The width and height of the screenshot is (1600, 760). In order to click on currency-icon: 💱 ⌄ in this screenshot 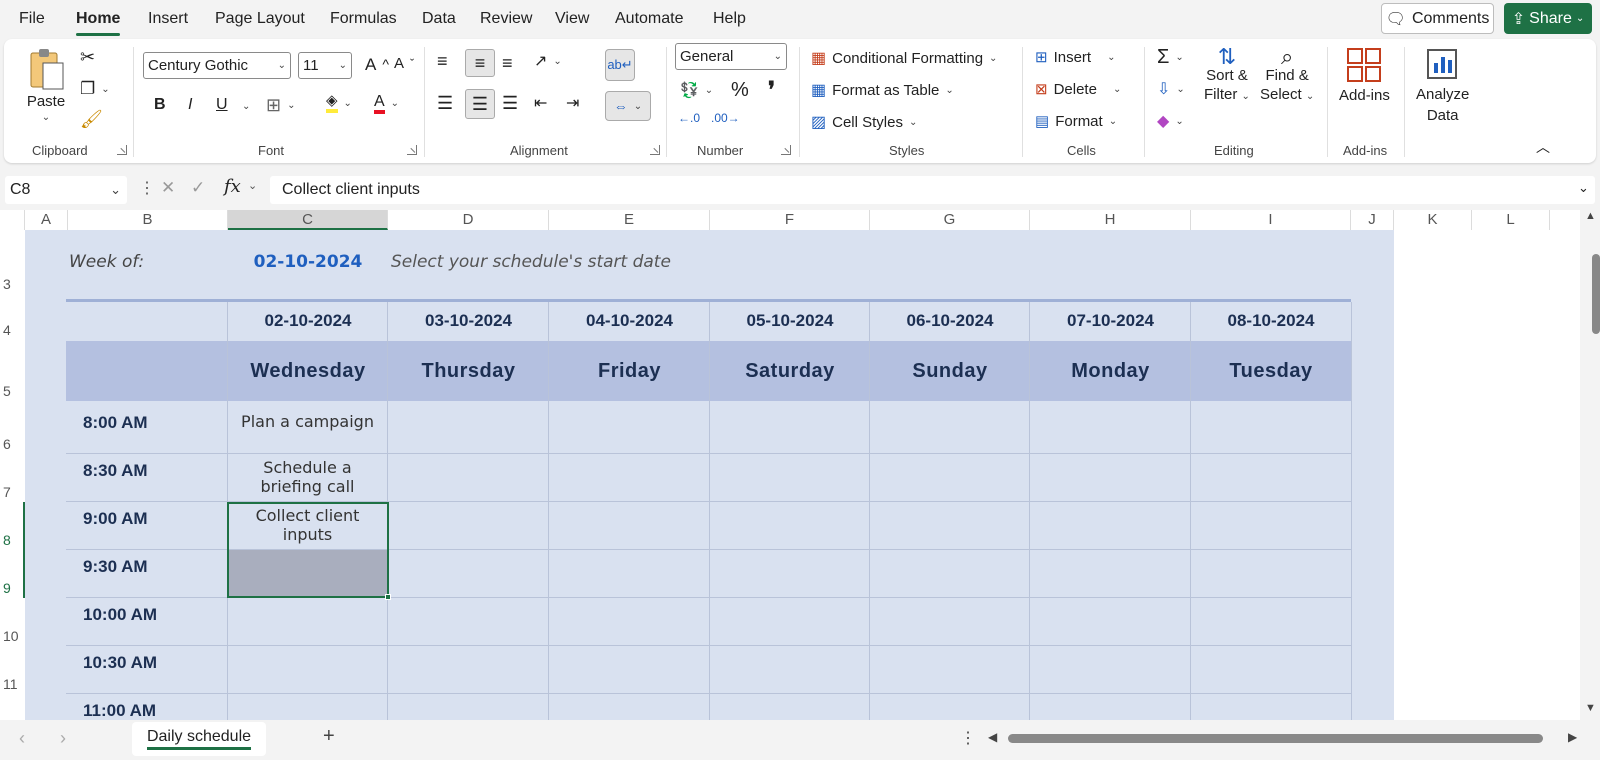, I will do `click(696, 90)`.